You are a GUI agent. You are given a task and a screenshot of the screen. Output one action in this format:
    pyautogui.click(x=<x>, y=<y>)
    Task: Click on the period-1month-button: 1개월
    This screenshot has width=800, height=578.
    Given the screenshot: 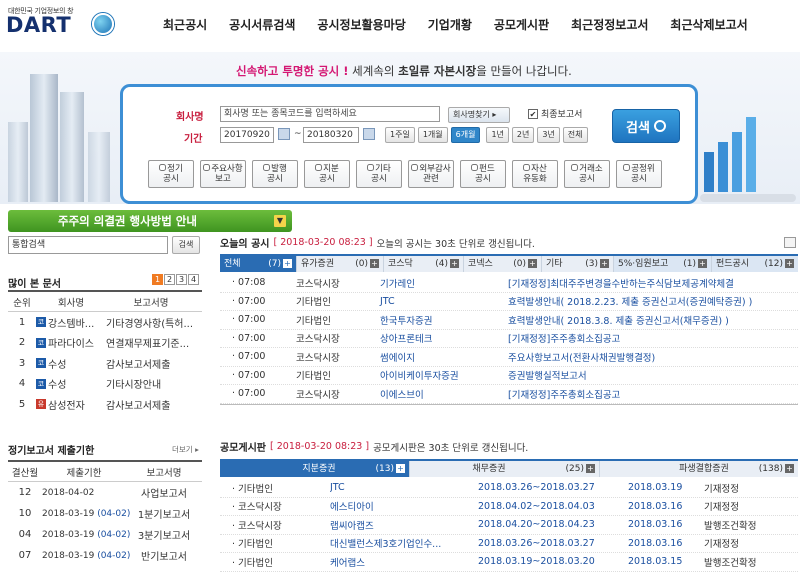 What is the action you would take?
    pyautogui.click(x=432, y=135)
    